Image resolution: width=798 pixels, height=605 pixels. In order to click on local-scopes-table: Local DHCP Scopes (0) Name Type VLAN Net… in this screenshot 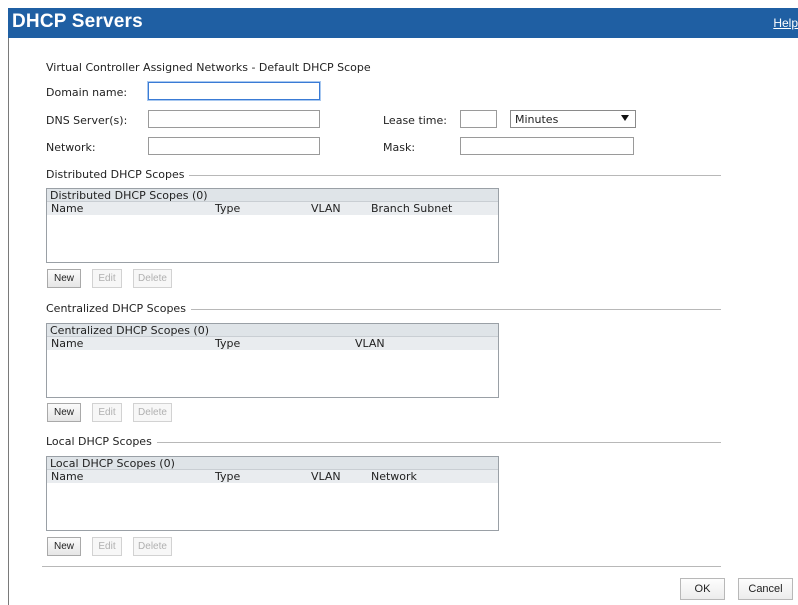, I will do `click(272, 493)`.